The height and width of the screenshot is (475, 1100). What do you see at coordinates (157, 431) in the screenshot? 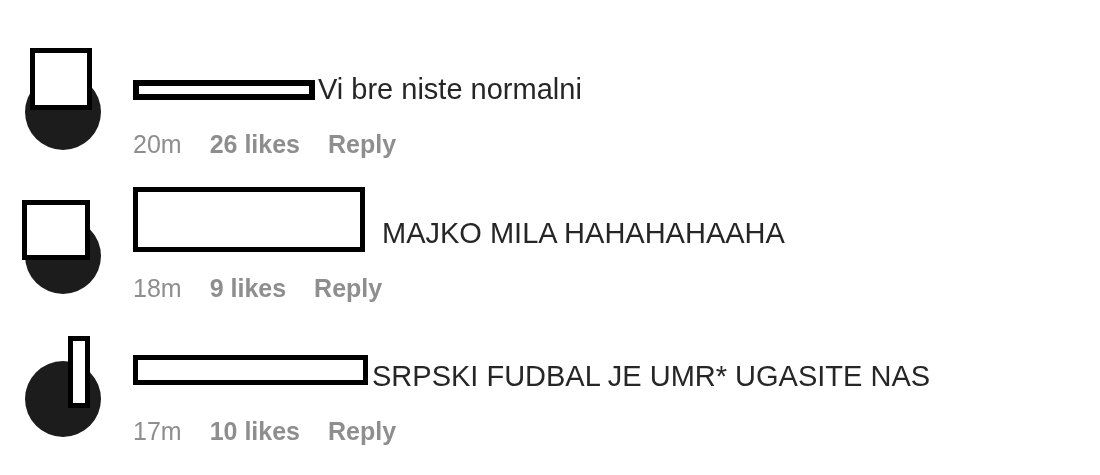
I see `comment-time: 17m` at bounding box center [157, 431].